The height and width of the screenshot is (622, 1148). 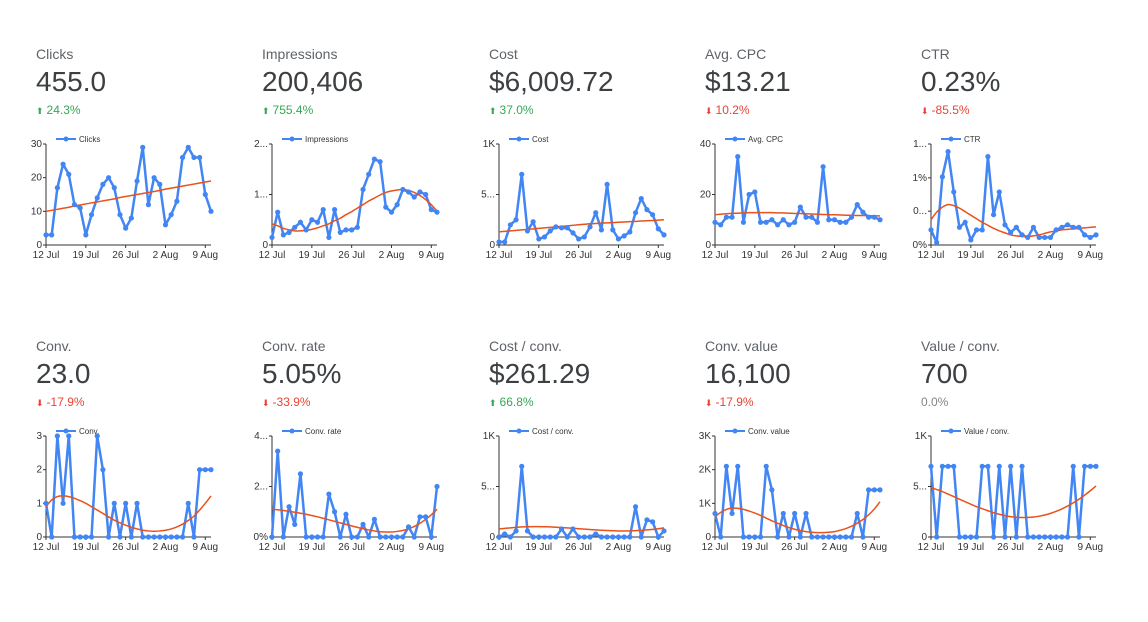 I want to click on metric-value: $13.21, so click(x=748, y=81).